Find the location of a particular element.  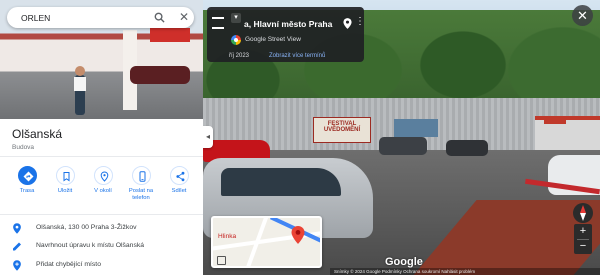

map-pin-icon is located at coordinates (298, 235).